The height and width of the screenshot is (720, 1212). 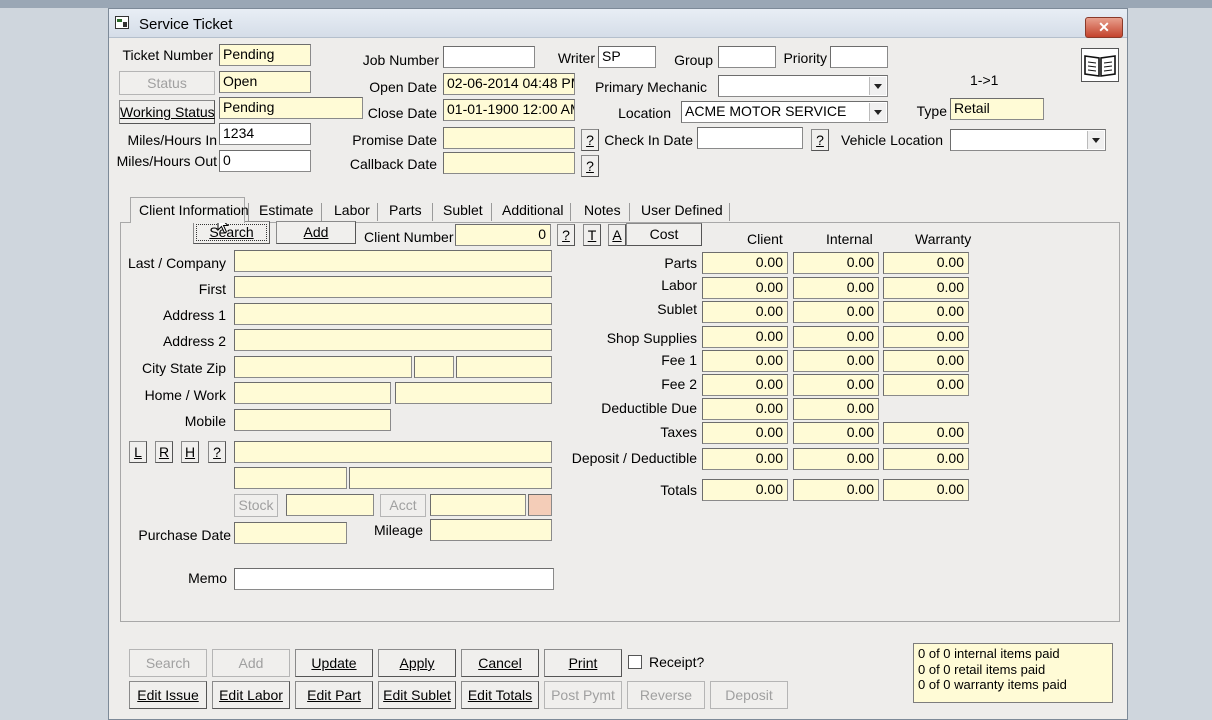 What do you see at coordinates (138, 452) in the screenshot?
I see `l-button: L` at bounding box center [138, 452].